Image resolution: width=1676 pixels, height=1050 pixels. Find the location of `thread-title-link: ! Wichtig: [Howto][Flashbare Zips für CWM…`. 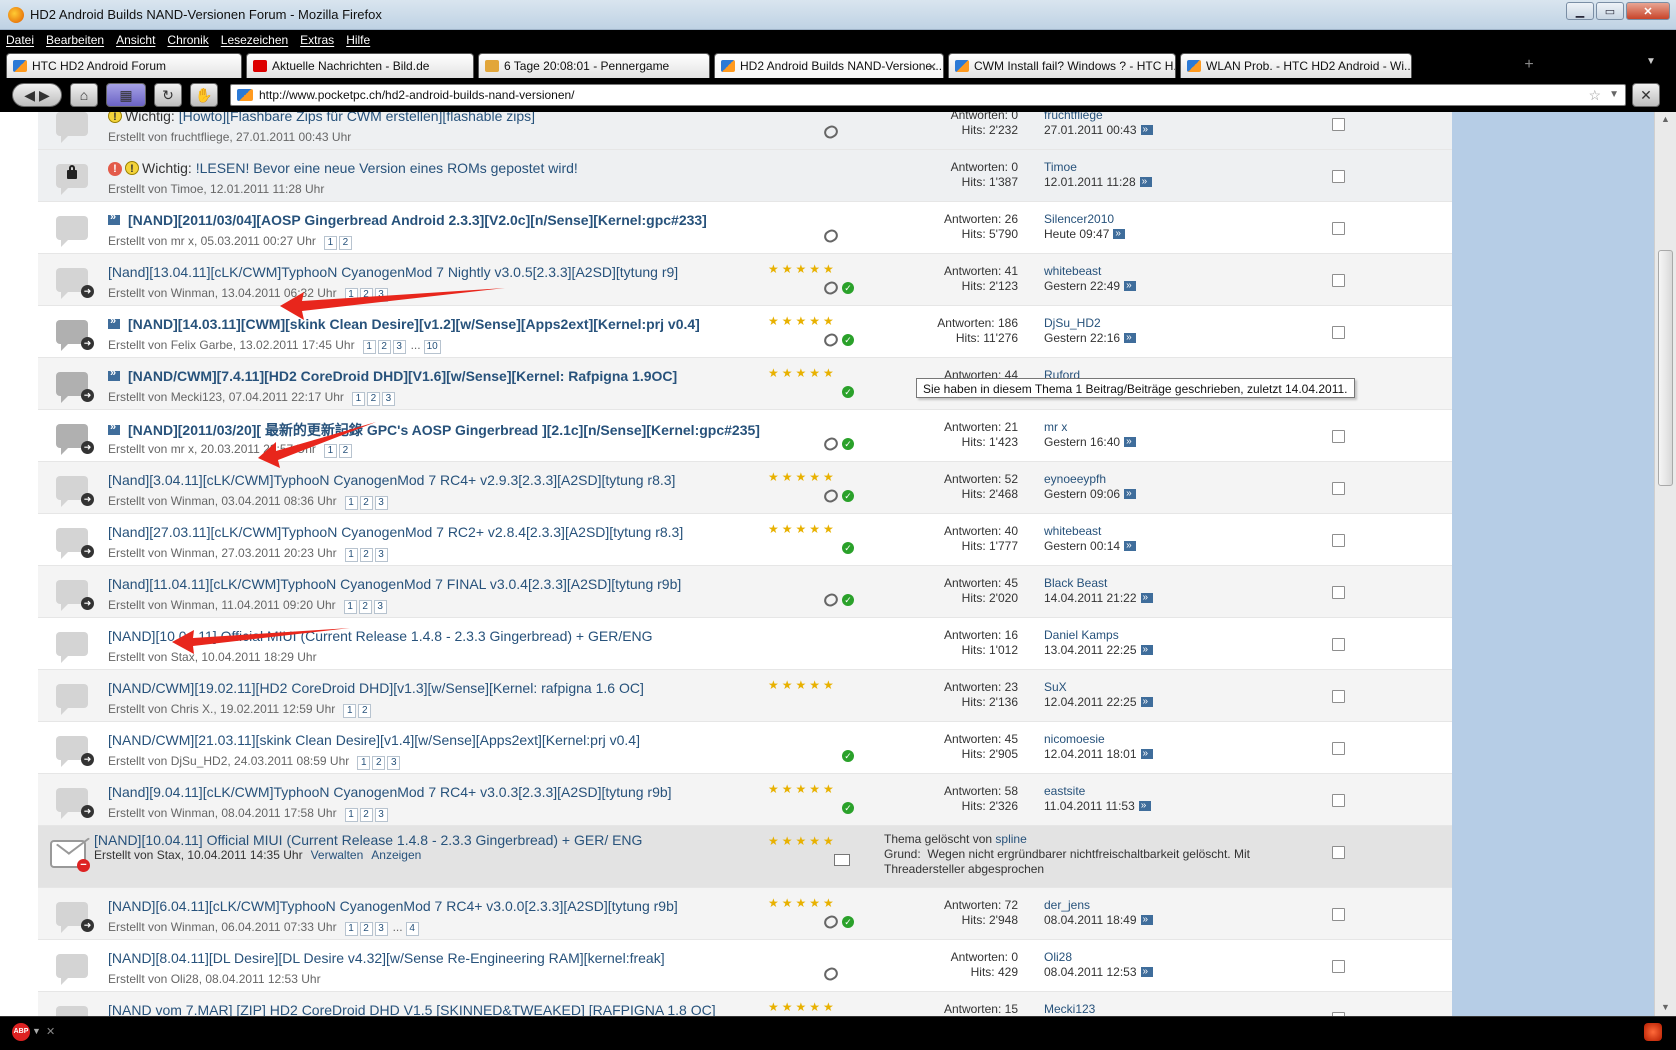

thread-title-link: ! Wichtig: [Howto][Flashbare Zips für CWM… is located at coordinates (321, 118).